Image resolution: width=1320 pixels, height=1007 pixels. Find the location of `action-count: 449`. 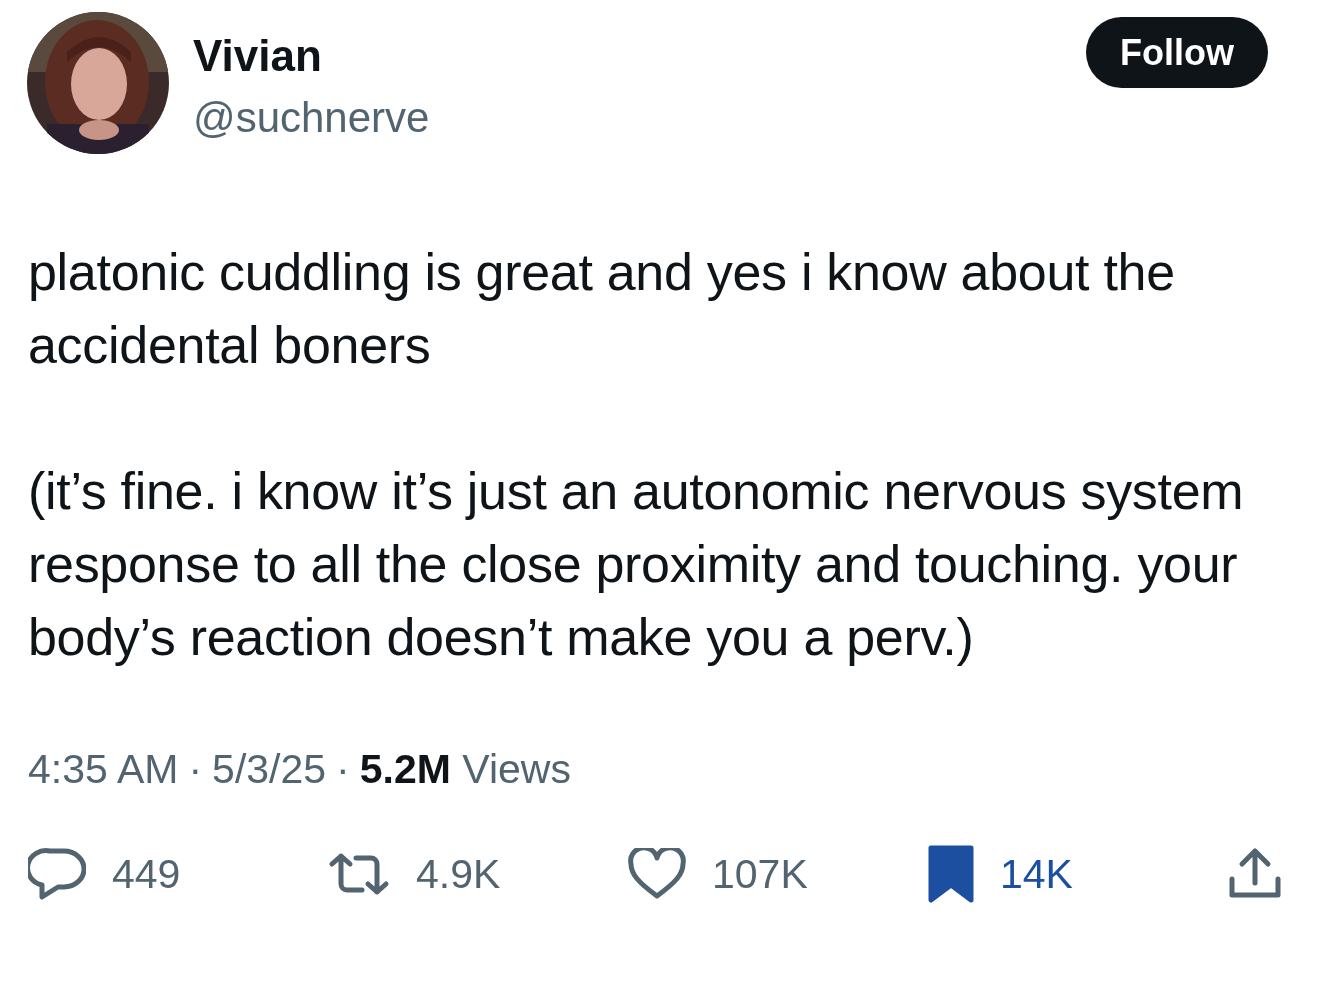

action-count: 449 is located at coordinates (146, 874).